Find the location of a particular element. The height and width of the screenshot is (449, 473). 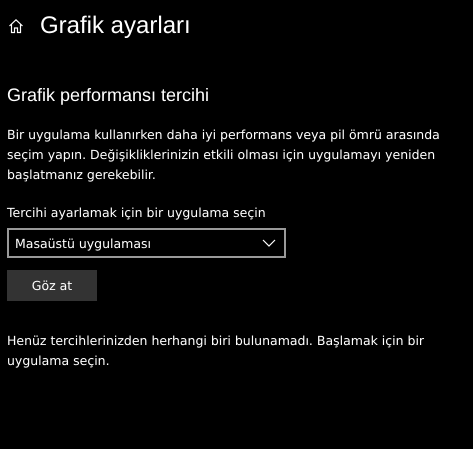

chevron-down-icon is located at coordinates (269, 243).